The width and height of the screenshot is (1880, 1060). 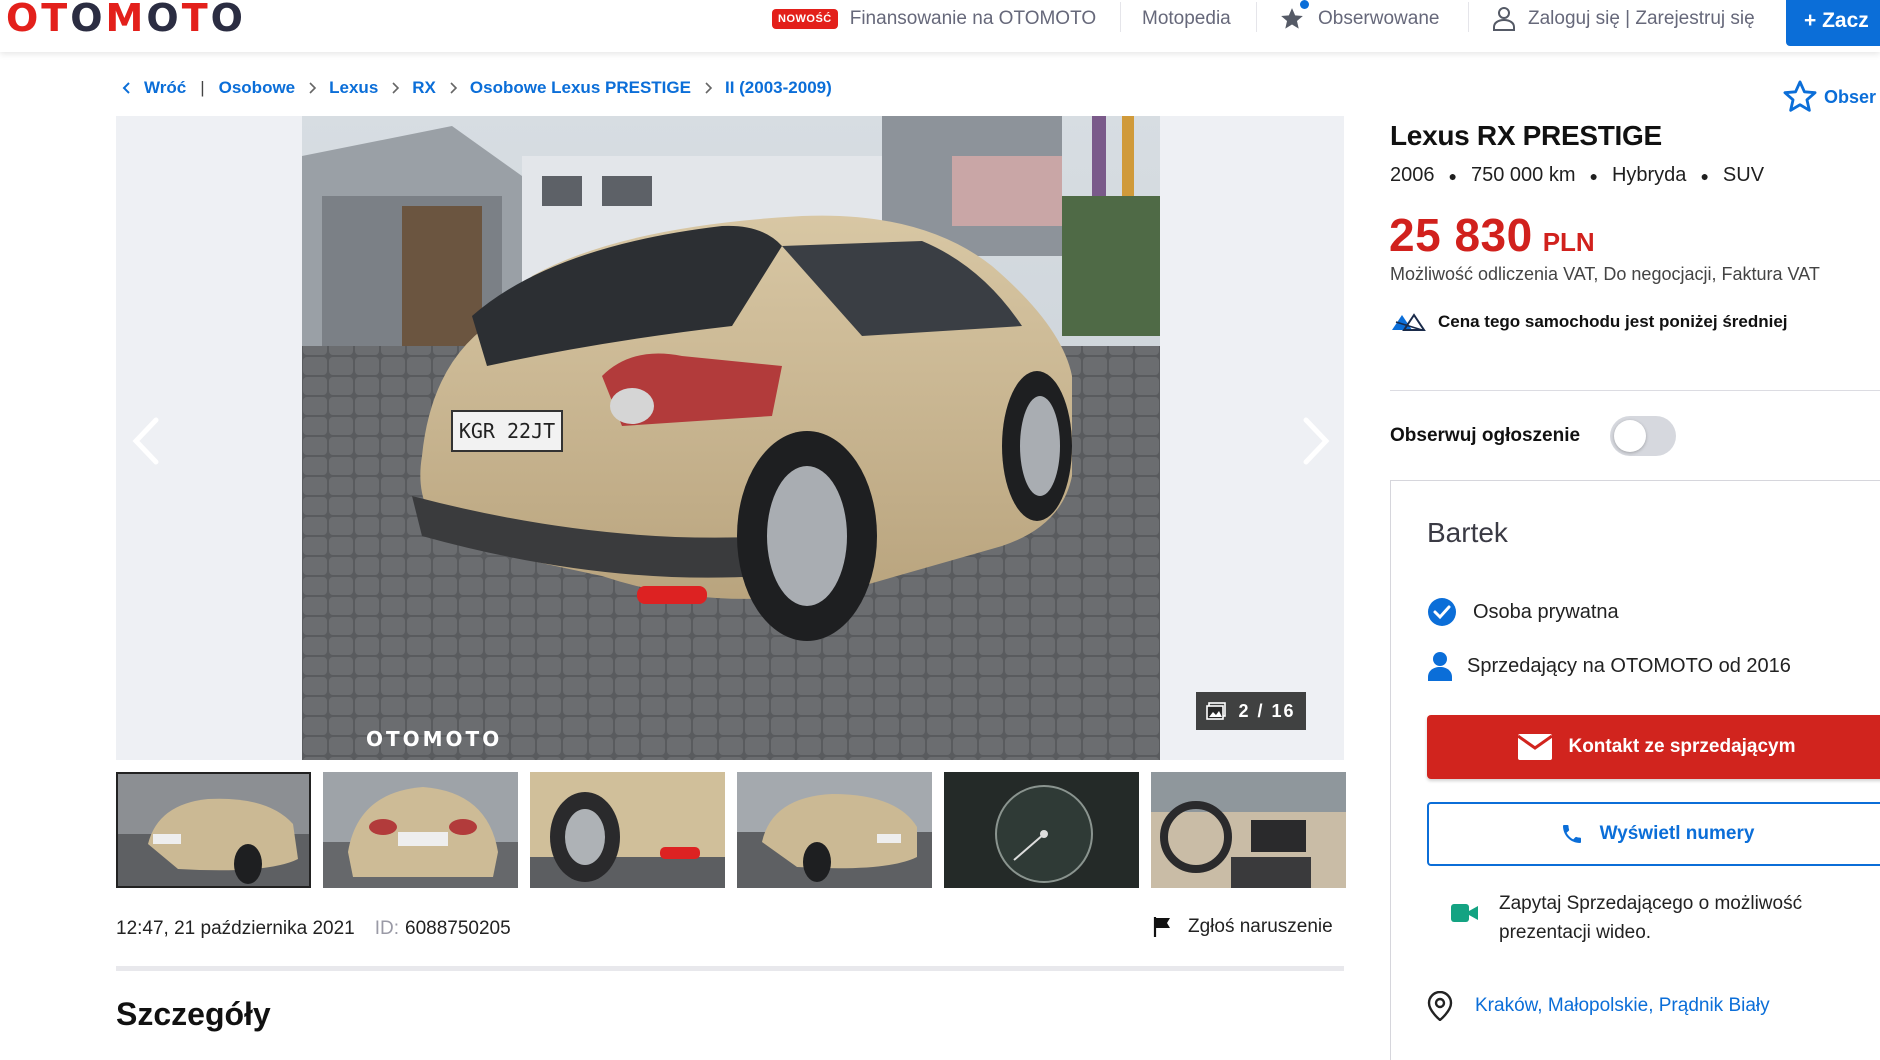 I want to click on breadcrumb-item: Osobowe, so click(x=257, y=88).